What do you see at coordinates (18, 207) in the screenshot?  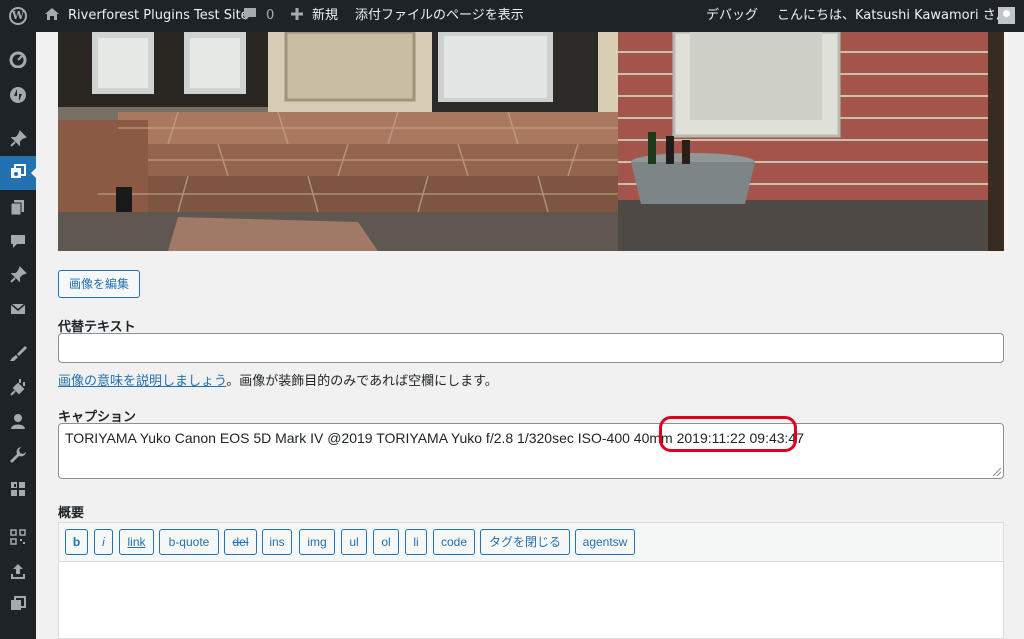 I see `pages-icon` at bounding box center [18, 207].